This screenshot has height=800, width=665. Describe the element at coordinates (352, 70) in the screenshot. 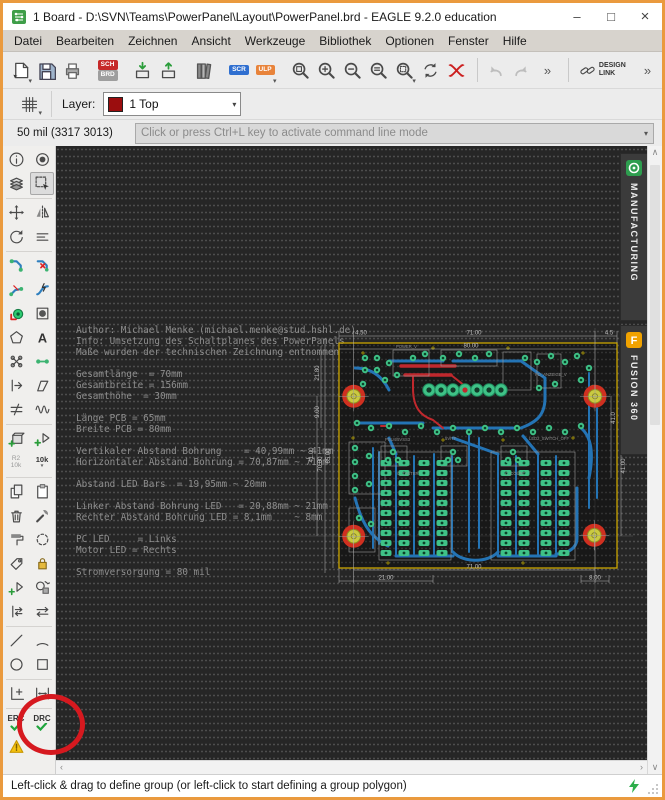

I see `zoom-out-button` at that location.